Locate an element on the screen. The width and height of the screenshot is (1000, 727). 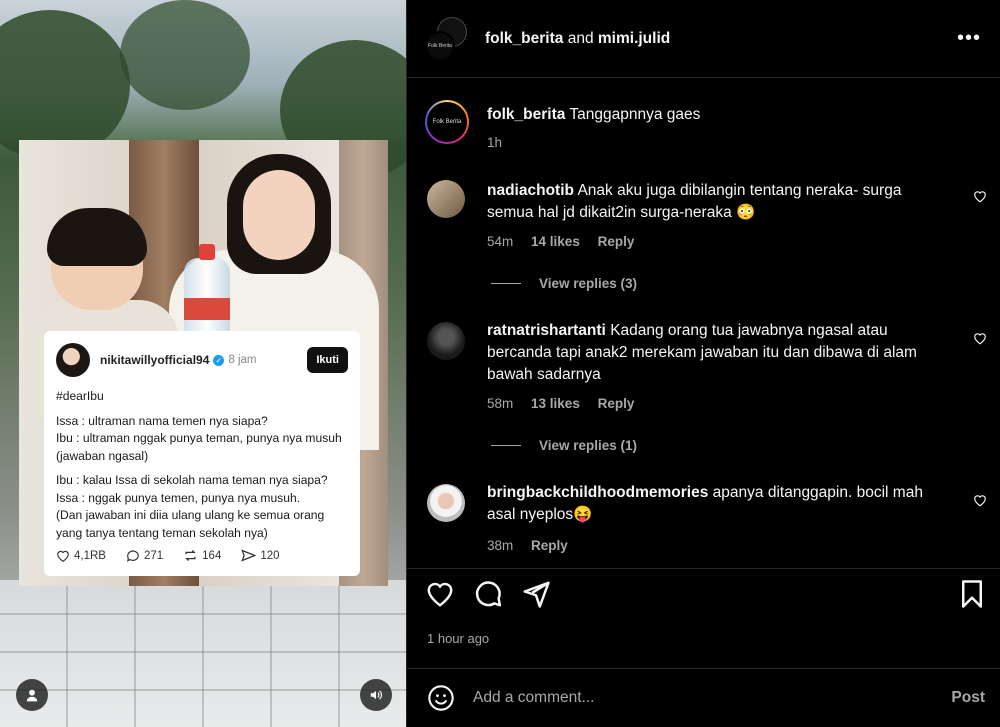
paper-plane-icon is located at coordinates (536, 594).